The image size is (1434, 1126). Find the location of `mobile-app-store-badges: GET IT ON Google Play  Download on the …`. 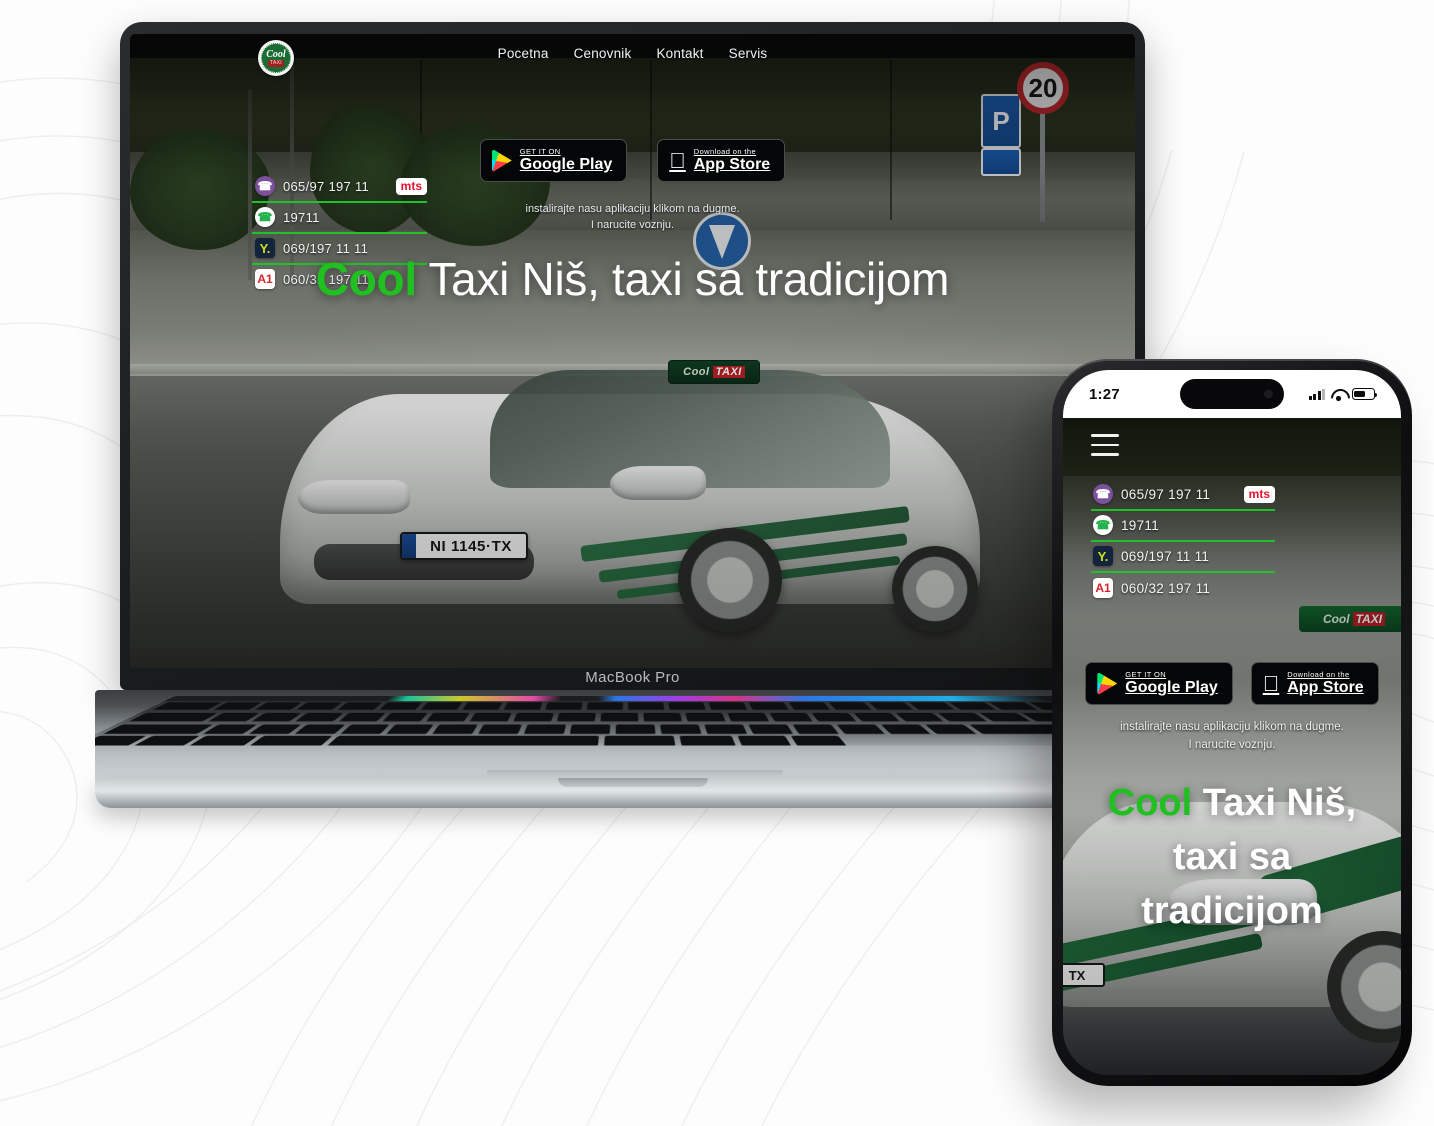

mobile-app-store-badges: GET IT ON Google Play  Download on the … is located at coordinates (1232, 683).